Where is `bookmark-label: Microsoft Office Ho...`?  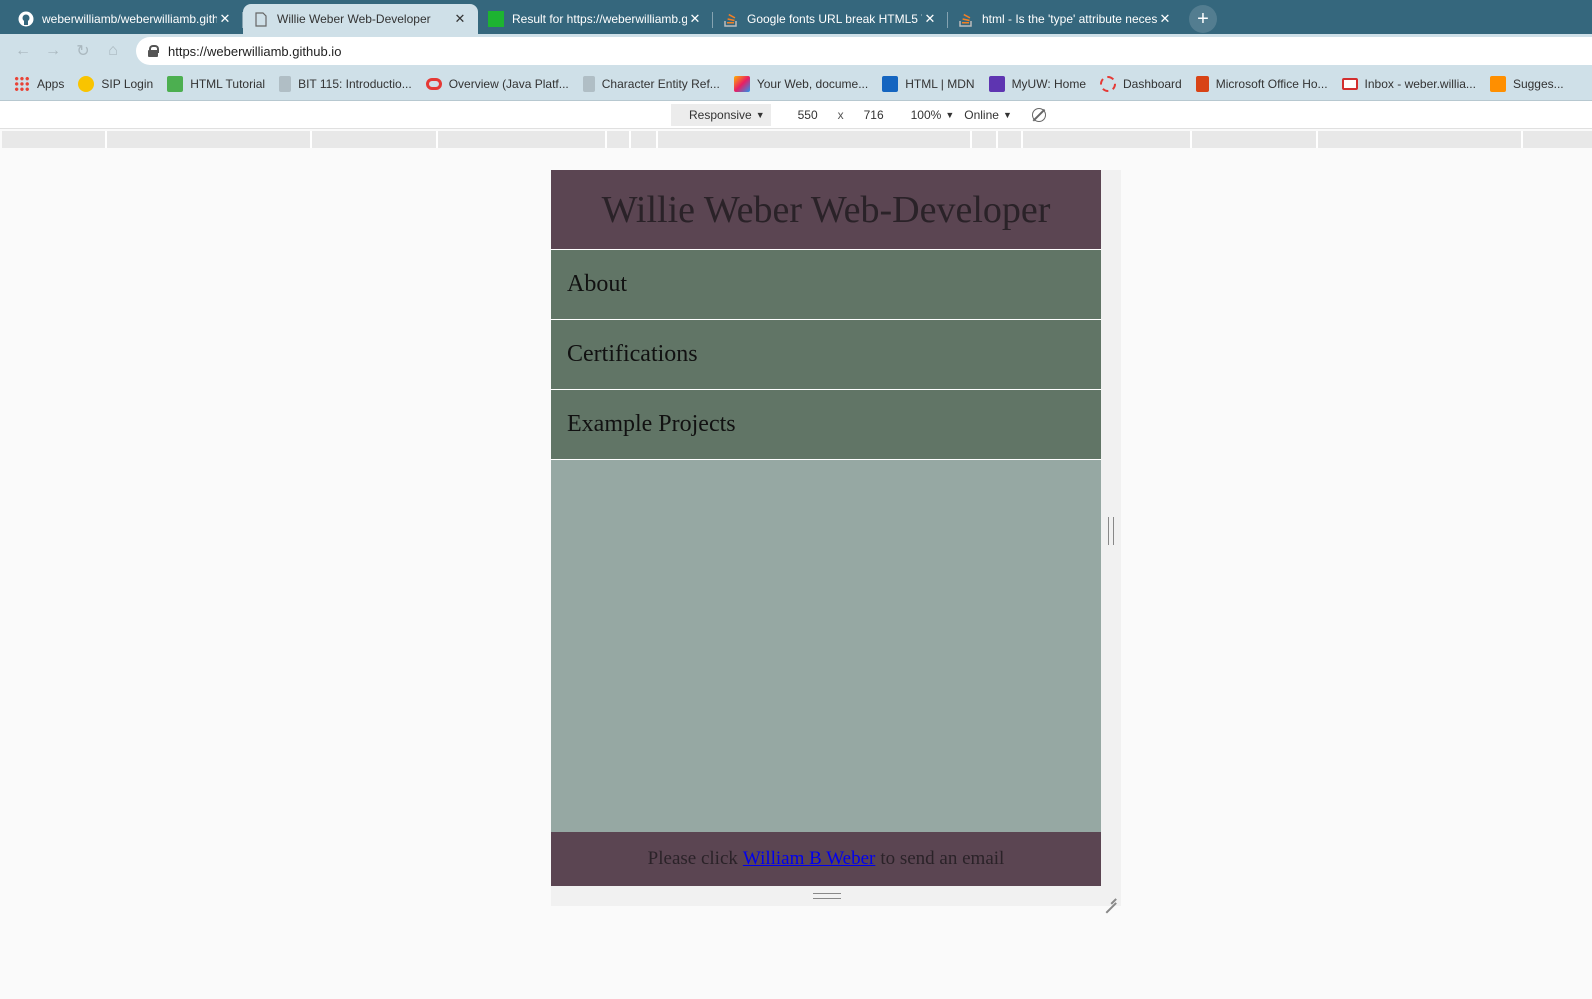
bookmark-label: Microsoft Office Ho... is located at coordinates (1271, 84).